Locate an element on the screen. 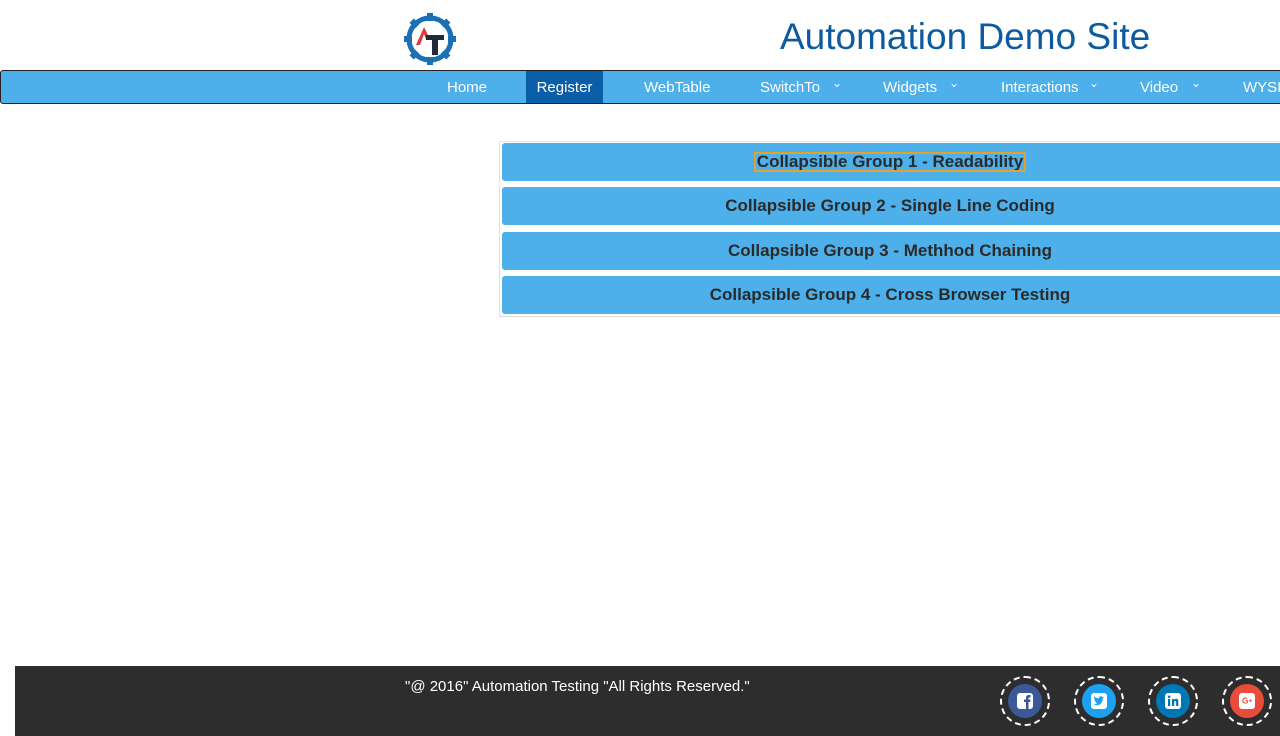 The image size is (1280, 736). twitter-link is located at coordinates (1099, 701).